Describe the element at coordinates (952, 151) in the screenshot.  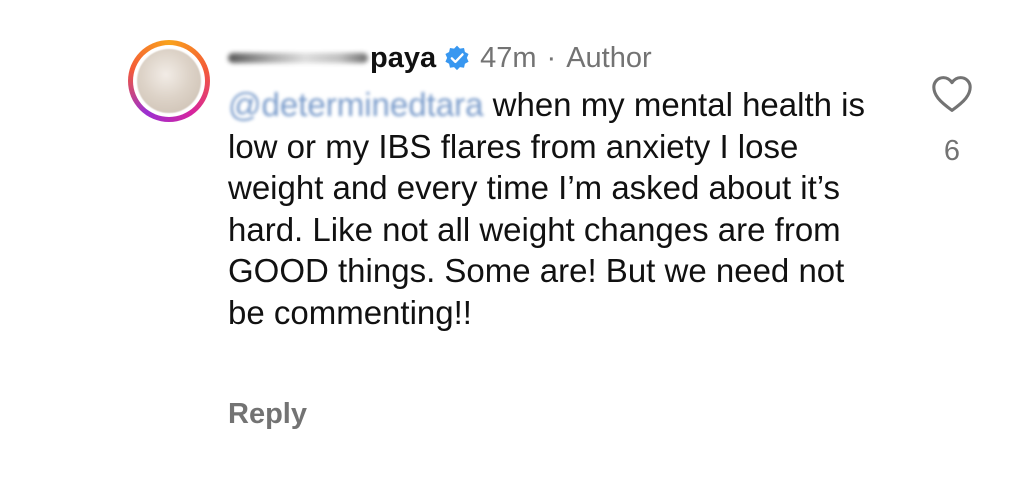
I see `like-count: 6` at that location.